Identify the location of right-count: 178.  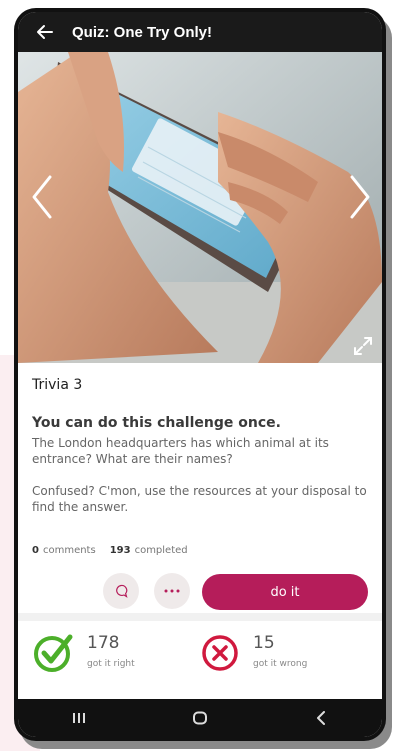
(103, 643).